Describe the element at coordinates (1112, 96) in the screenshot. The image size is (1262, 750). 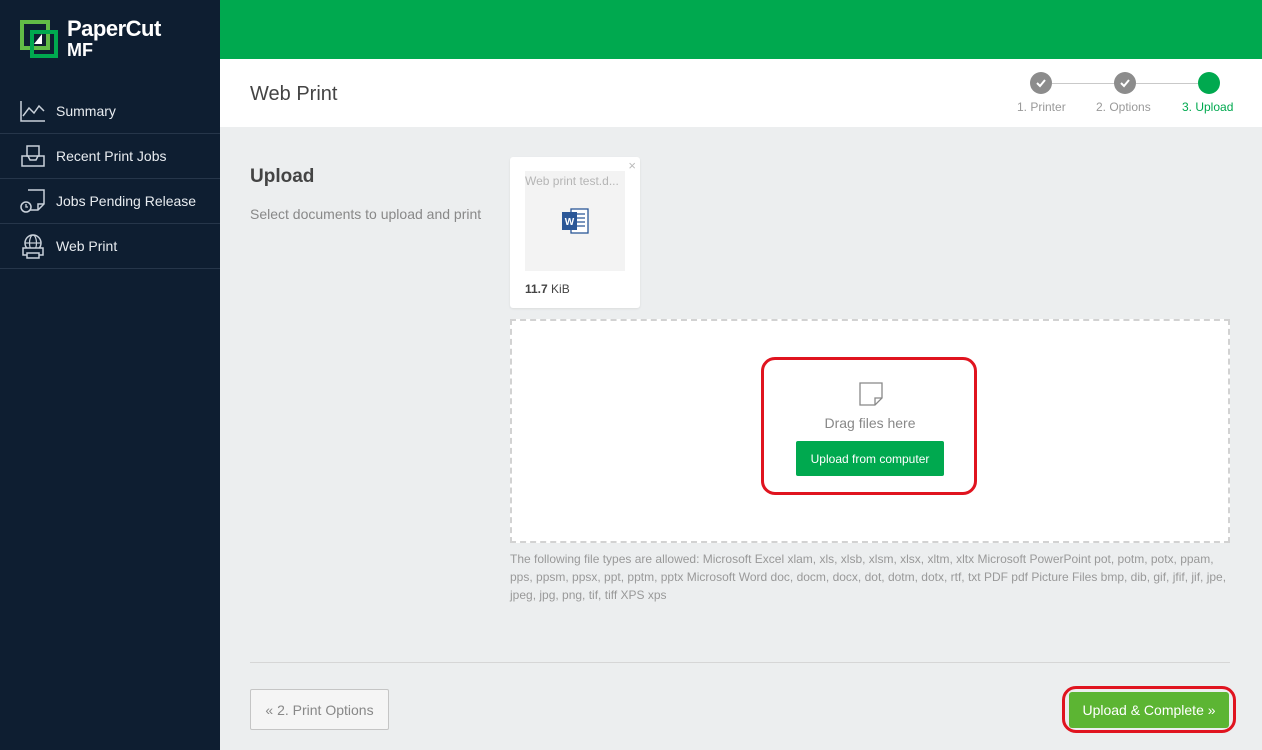
I see `wizard-steps: 1. Printer 2. Options 3. Upload` at that location.